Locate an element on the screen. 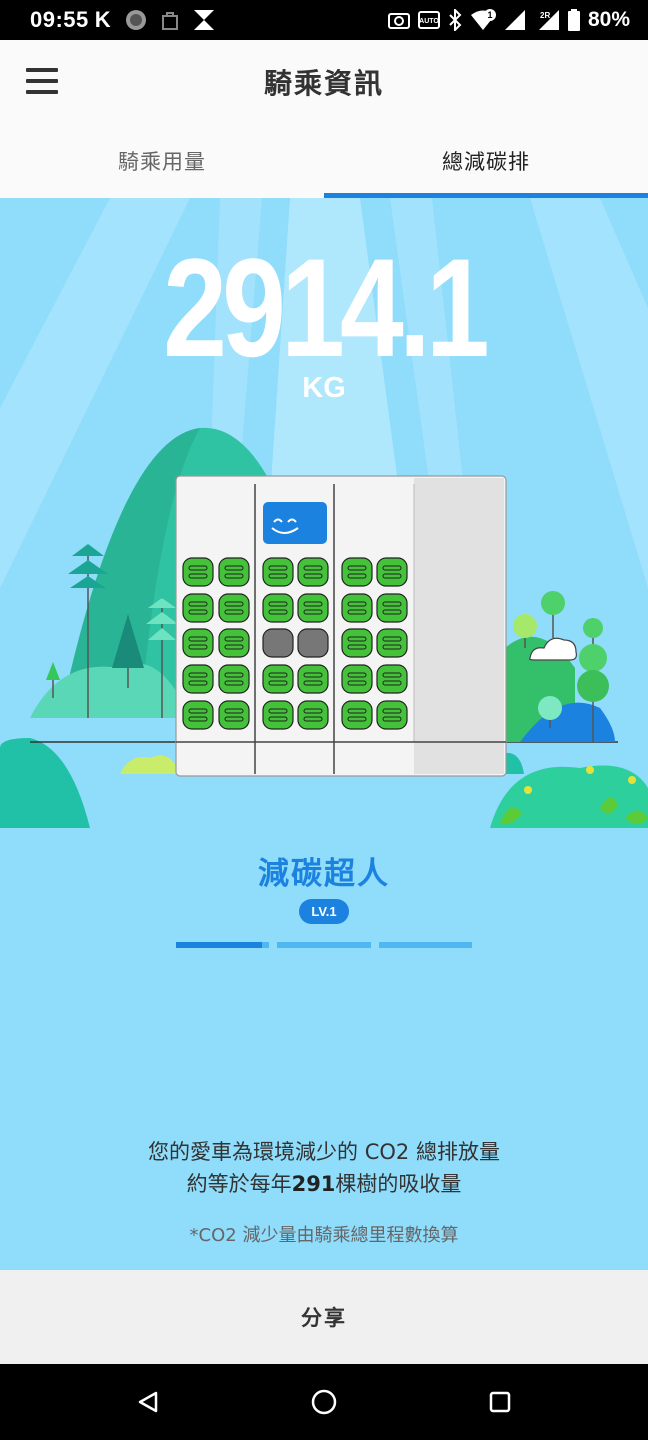  wifi-icon: 1 is located at coordinates (483, 19).